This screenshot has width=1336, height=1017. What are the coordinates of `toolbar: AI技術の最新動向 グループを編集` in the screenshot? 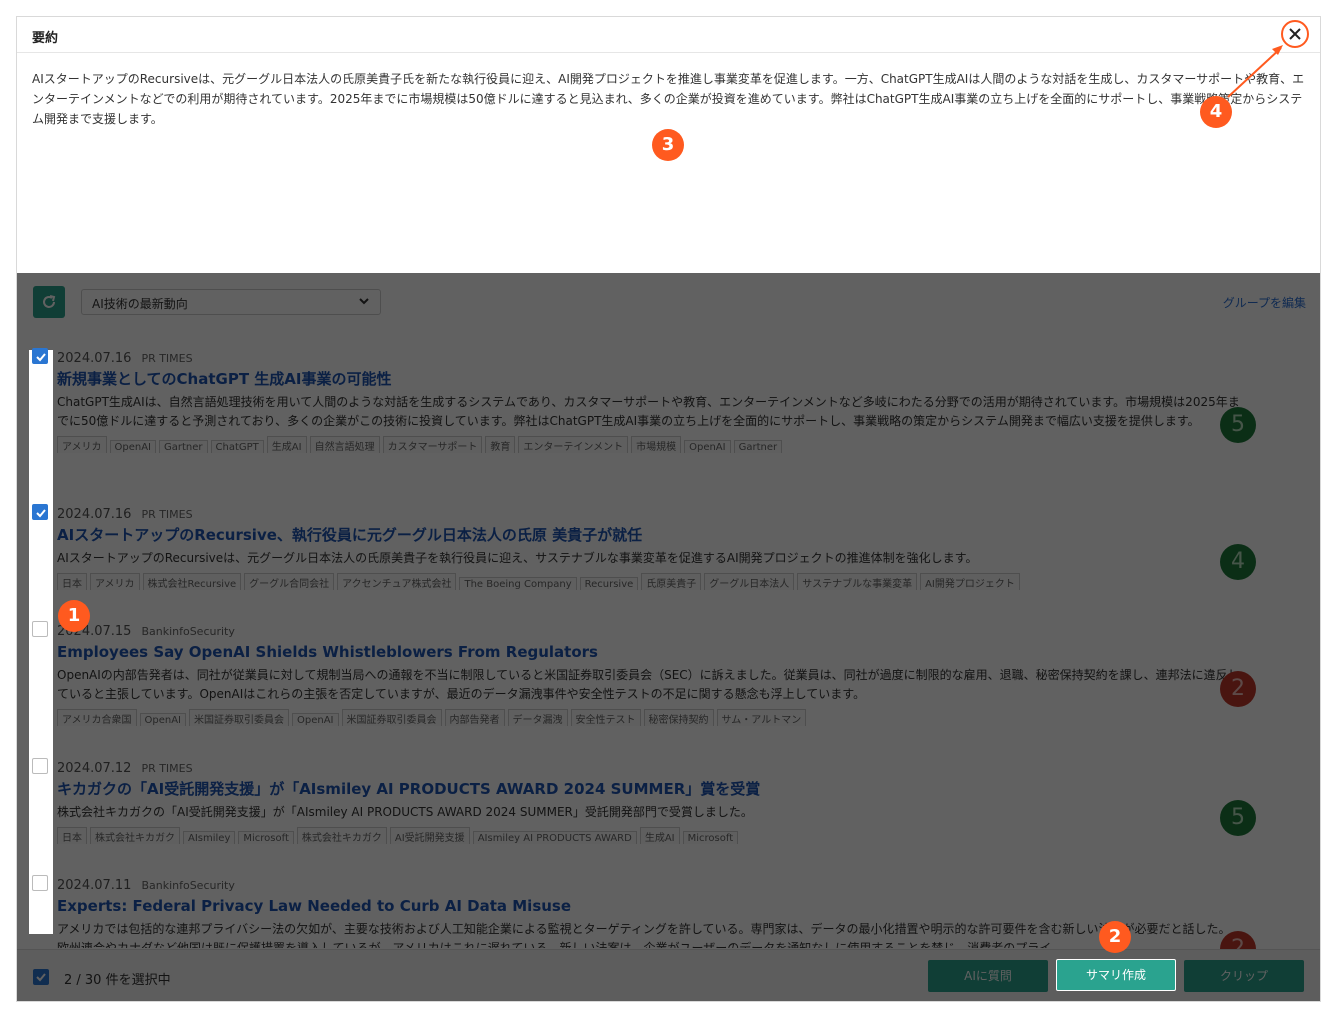 It's located at (668, 303).